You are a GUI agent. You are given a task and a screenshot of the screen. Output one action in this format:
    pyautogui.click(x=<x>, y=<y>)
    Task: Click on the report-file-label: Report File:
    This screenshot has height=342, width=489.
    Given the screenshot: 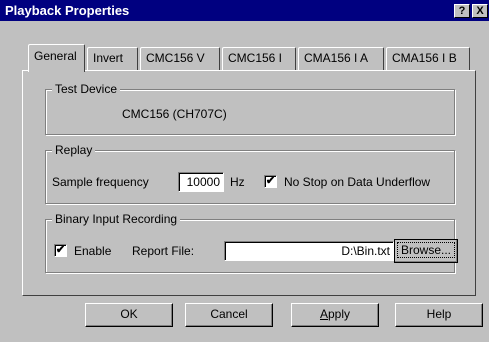 What is the action you would take?
    pyautogui.click(x=163, y=251)
    